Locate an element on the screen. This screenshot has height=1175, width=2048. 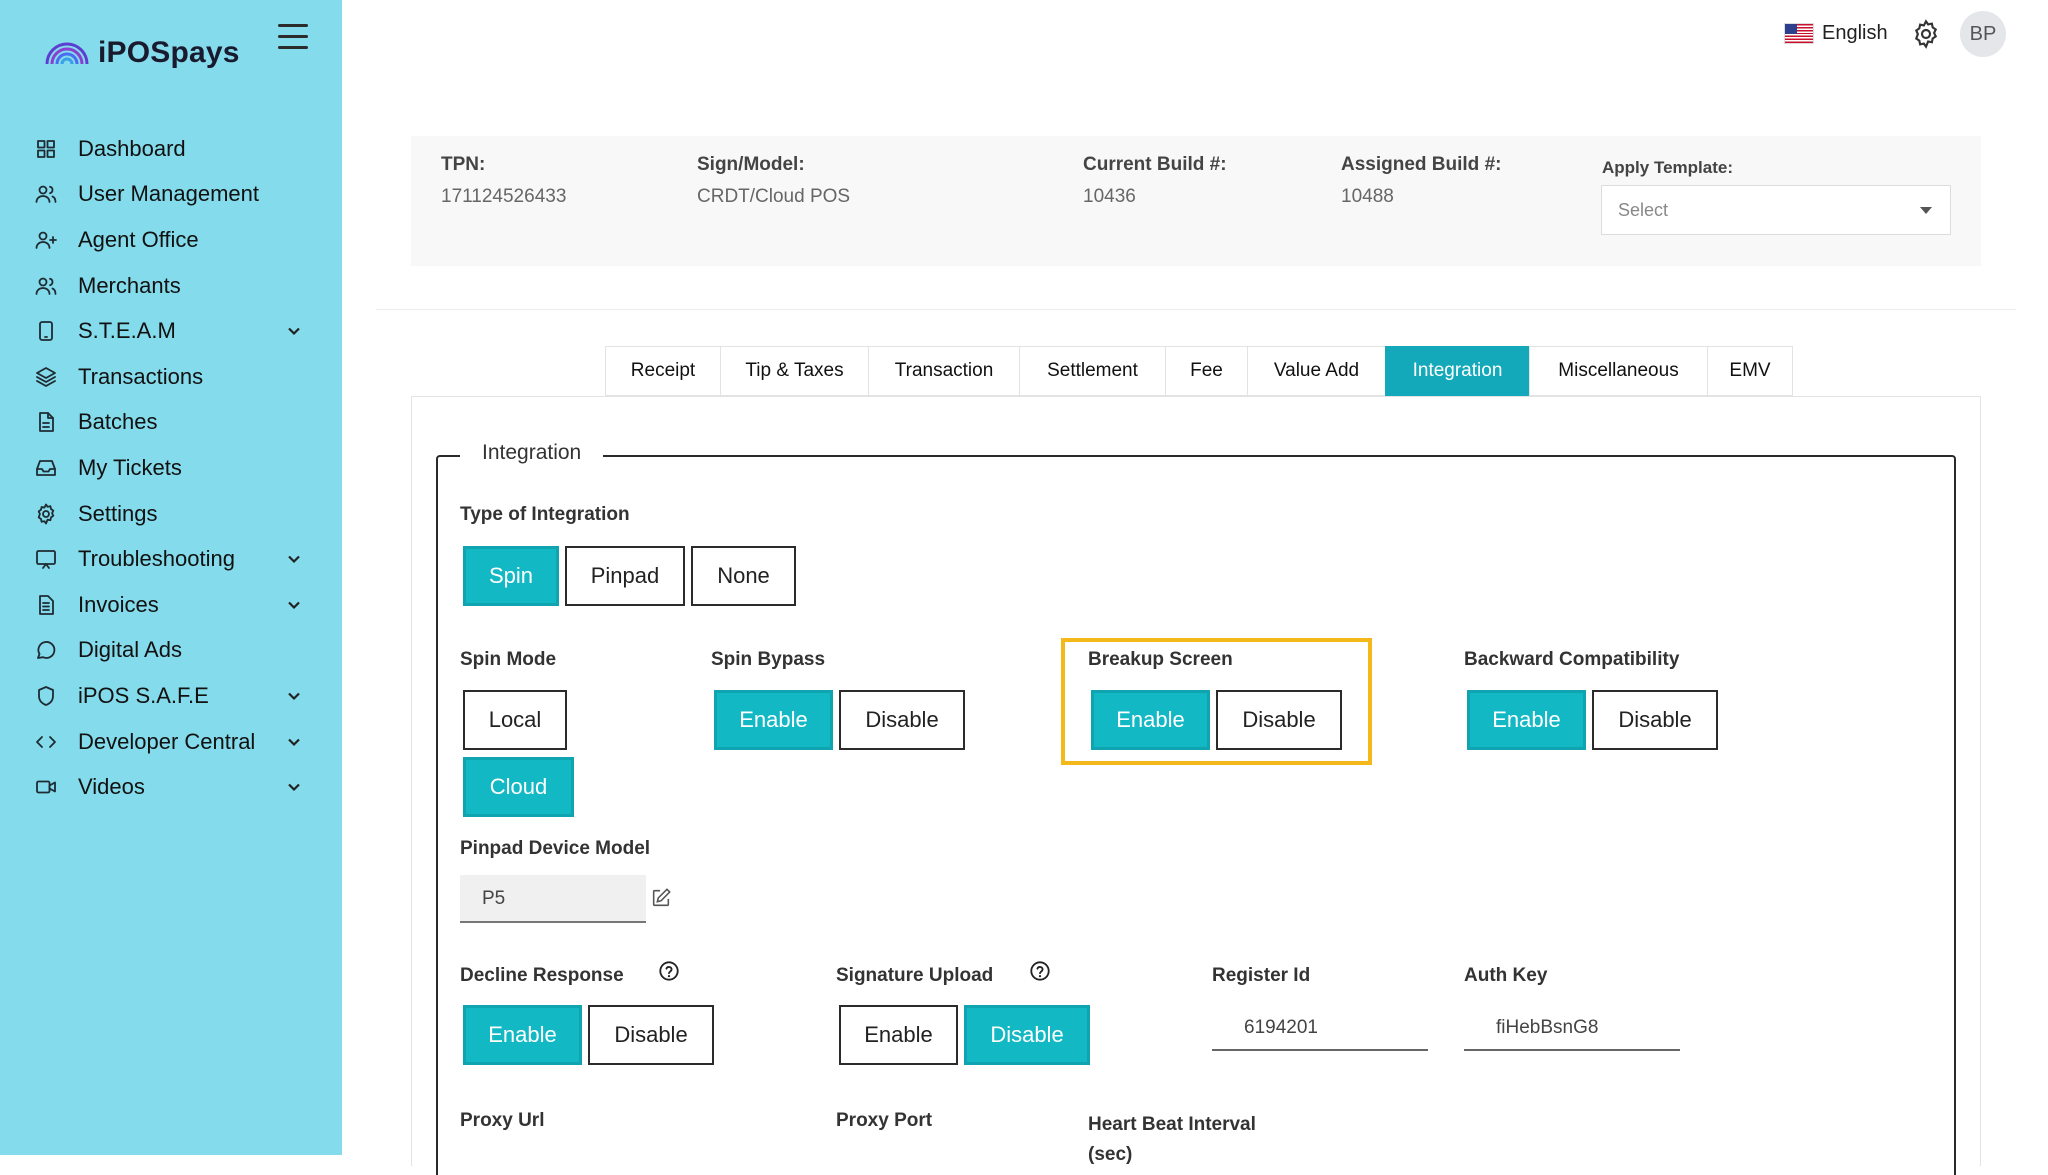
language-selector: English is located at coordinates (1836, 33).